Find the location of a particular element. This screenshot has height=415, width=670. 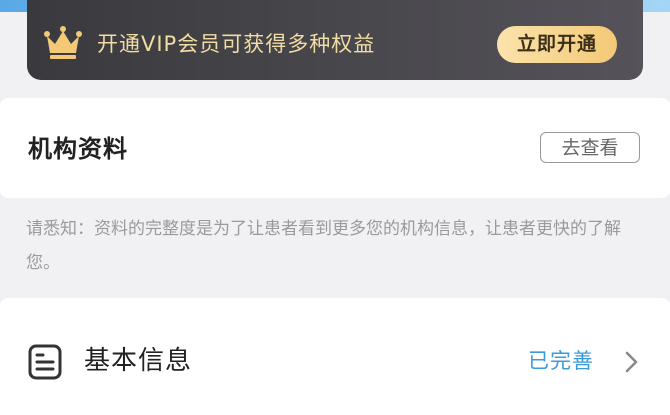

org-profile-title: 机构资料 is located at coordinates (78, 149).